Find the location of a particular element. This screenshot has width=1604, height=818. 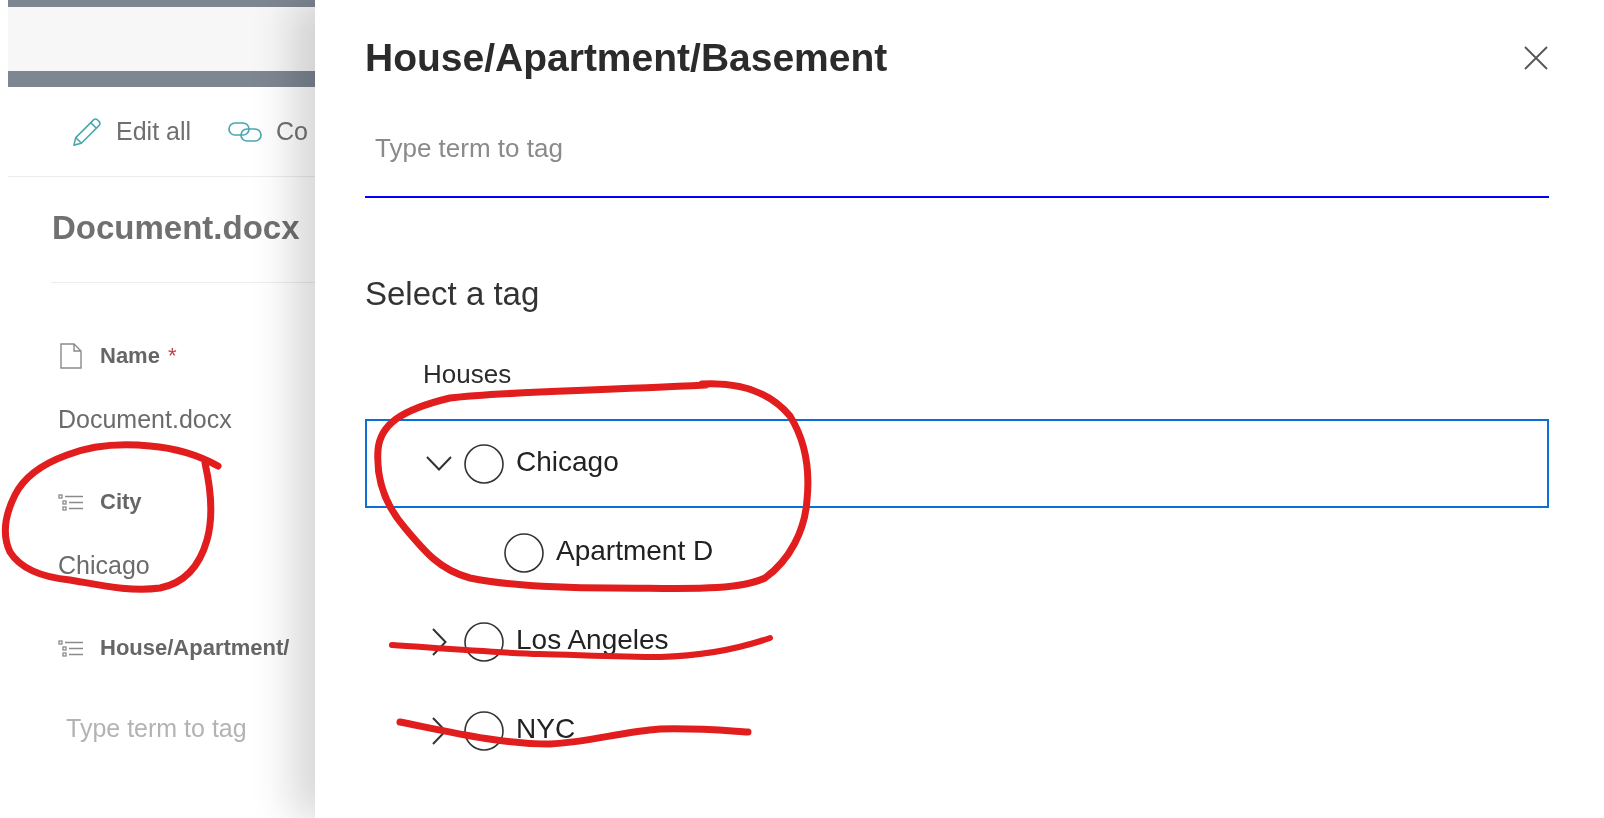

tag-input-field: Type term to tag is located at coordinates (178, 729).